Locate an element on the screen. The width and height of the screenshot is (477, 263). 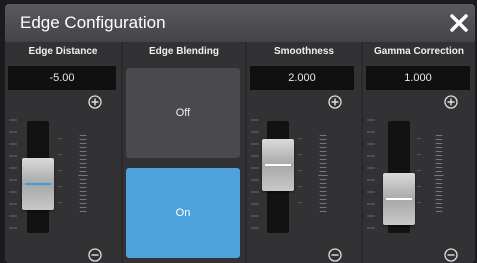
edge-distance-value: -5.00 is located at coordinates (62, 78).